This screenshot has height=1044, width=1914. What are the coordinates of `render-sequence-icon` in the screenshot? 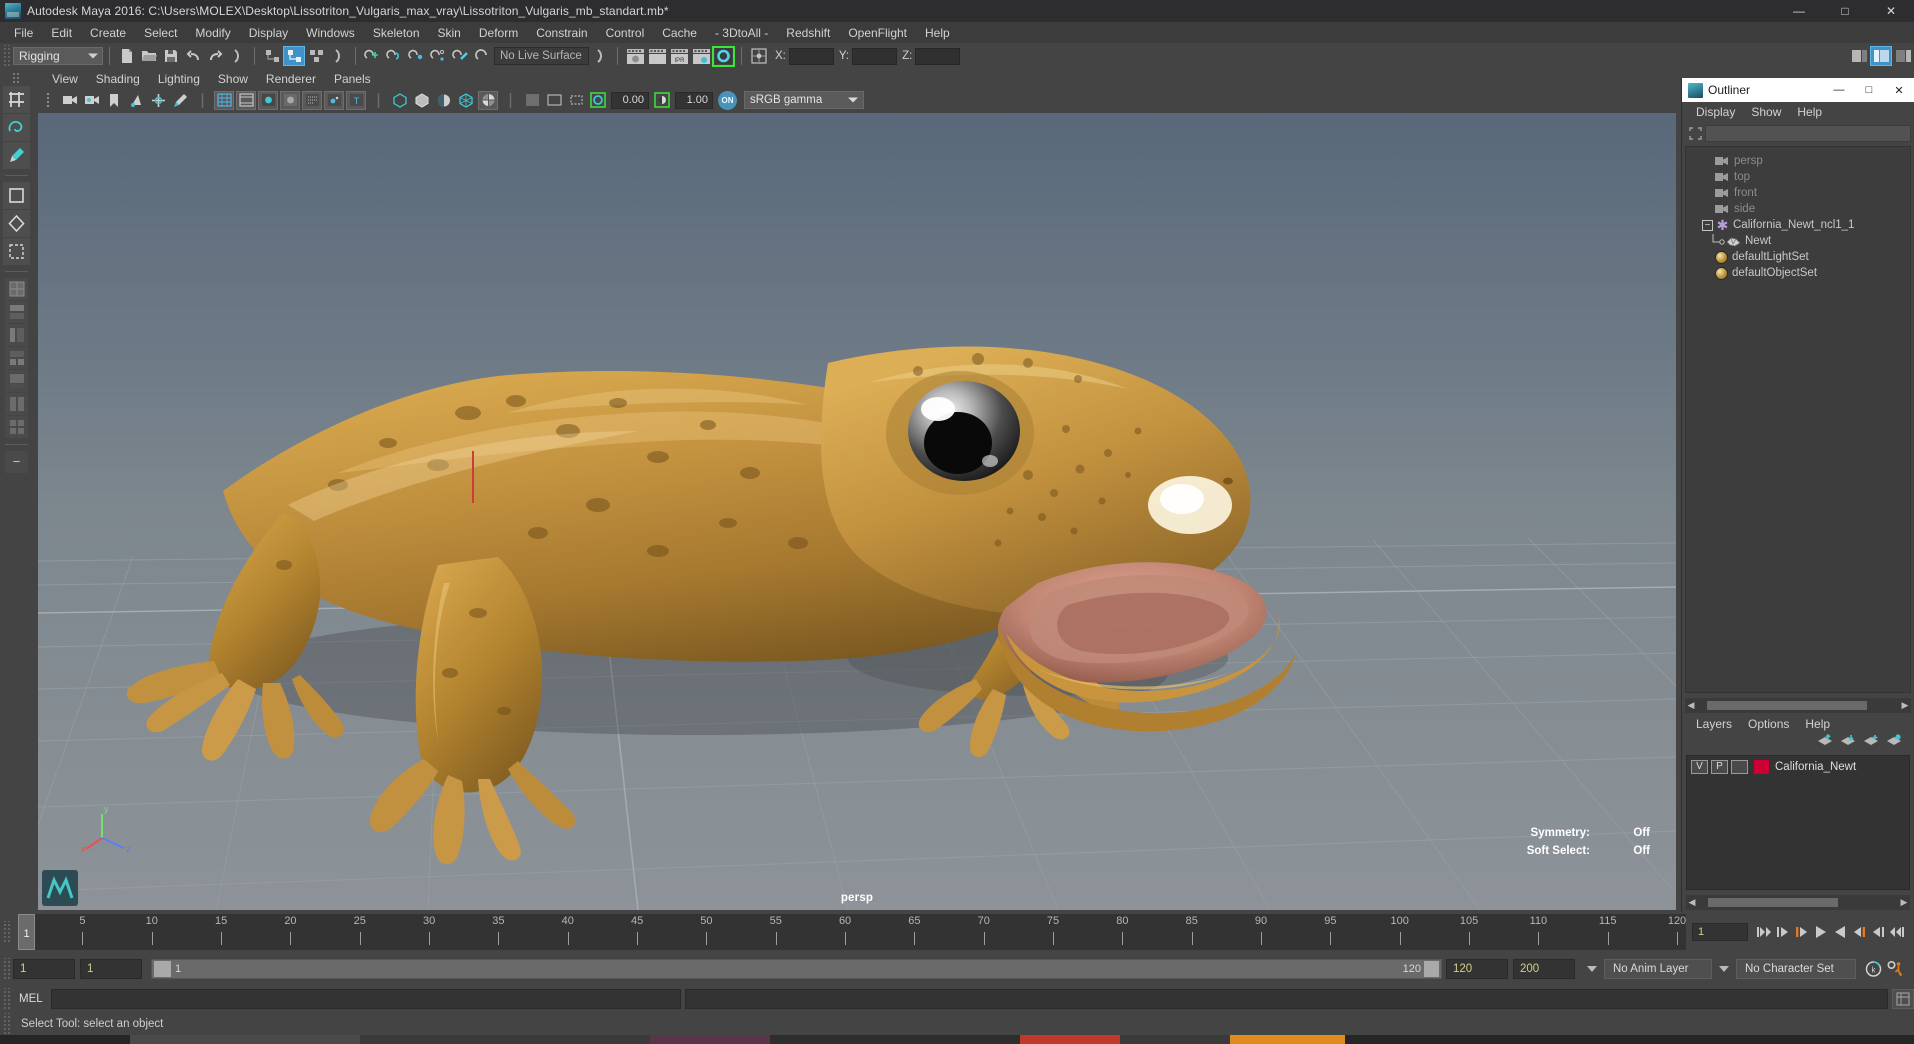 It's located at (657, 56).